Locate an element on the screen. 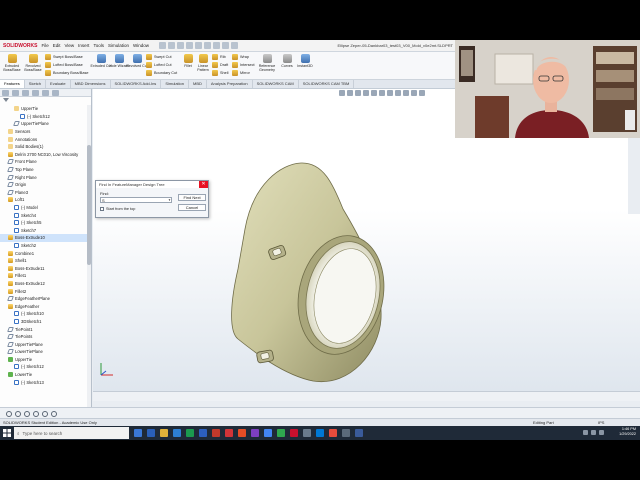  taskbar-search: ⌕ Type here to search is located at coordinates (71, 433).